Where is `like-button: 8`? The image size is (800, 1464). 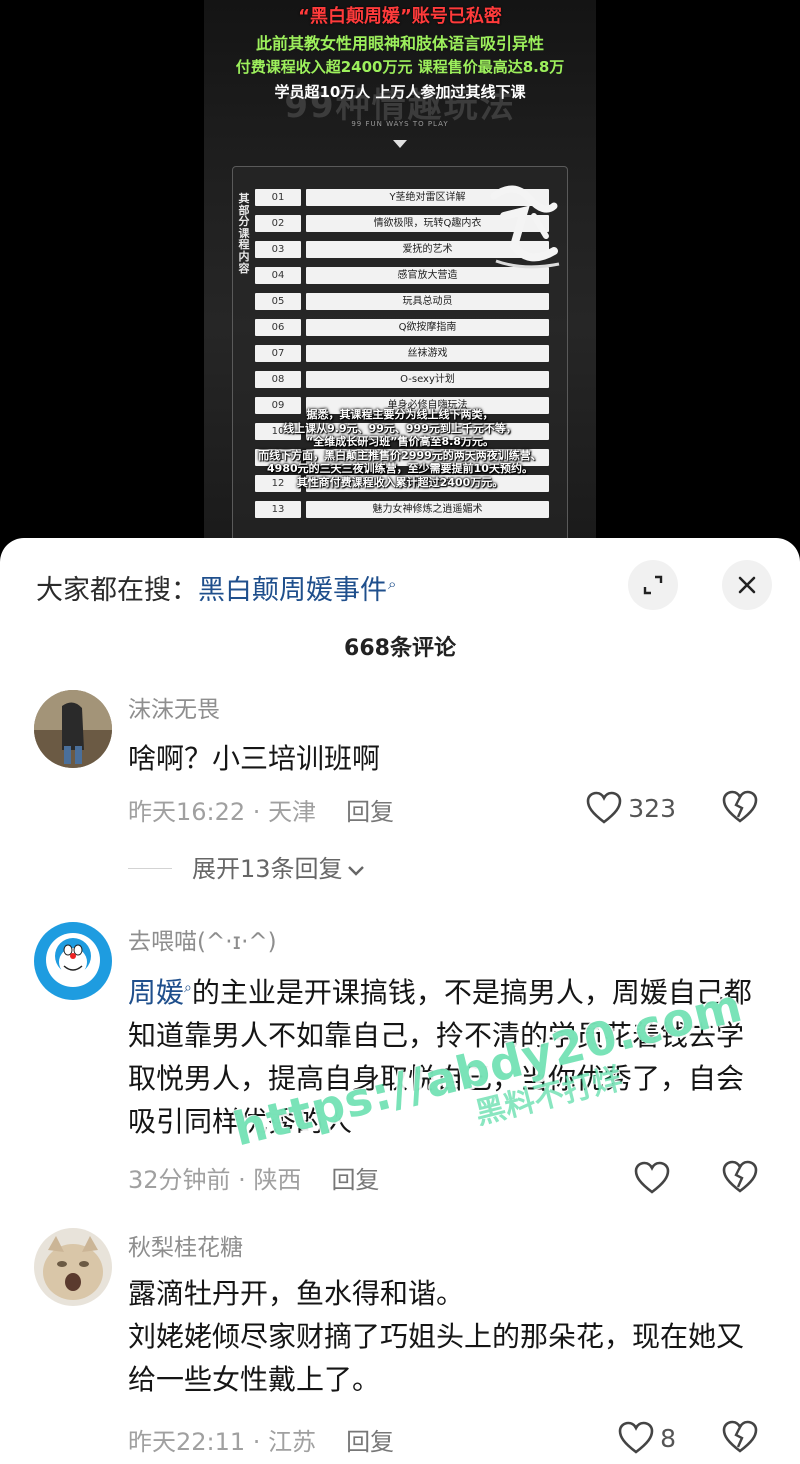
like-button: 8 is located at coordinates (647, 1438).